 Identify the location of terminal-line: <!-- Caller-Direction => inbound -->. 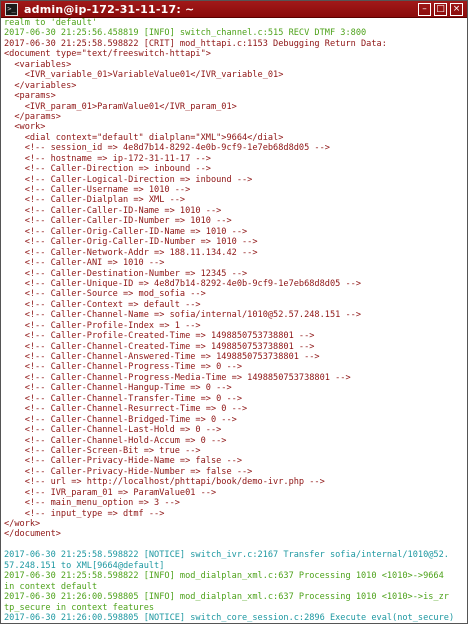
(107, 169).